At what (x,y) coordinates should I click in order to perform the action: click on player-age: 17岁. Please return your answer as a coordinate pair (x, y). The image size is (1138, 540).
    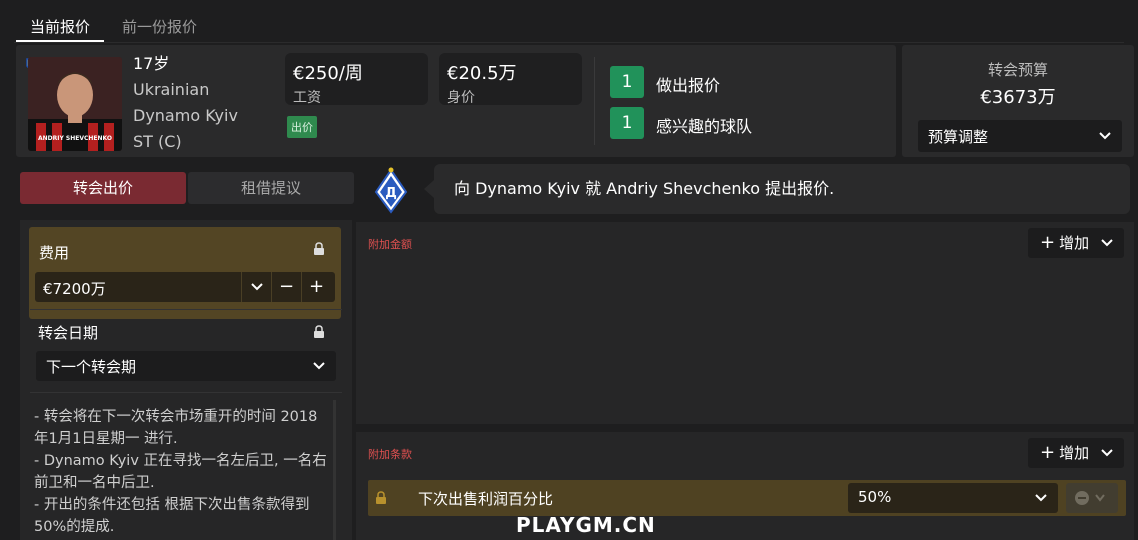
    Looking at the image, I should click on (151, 63).